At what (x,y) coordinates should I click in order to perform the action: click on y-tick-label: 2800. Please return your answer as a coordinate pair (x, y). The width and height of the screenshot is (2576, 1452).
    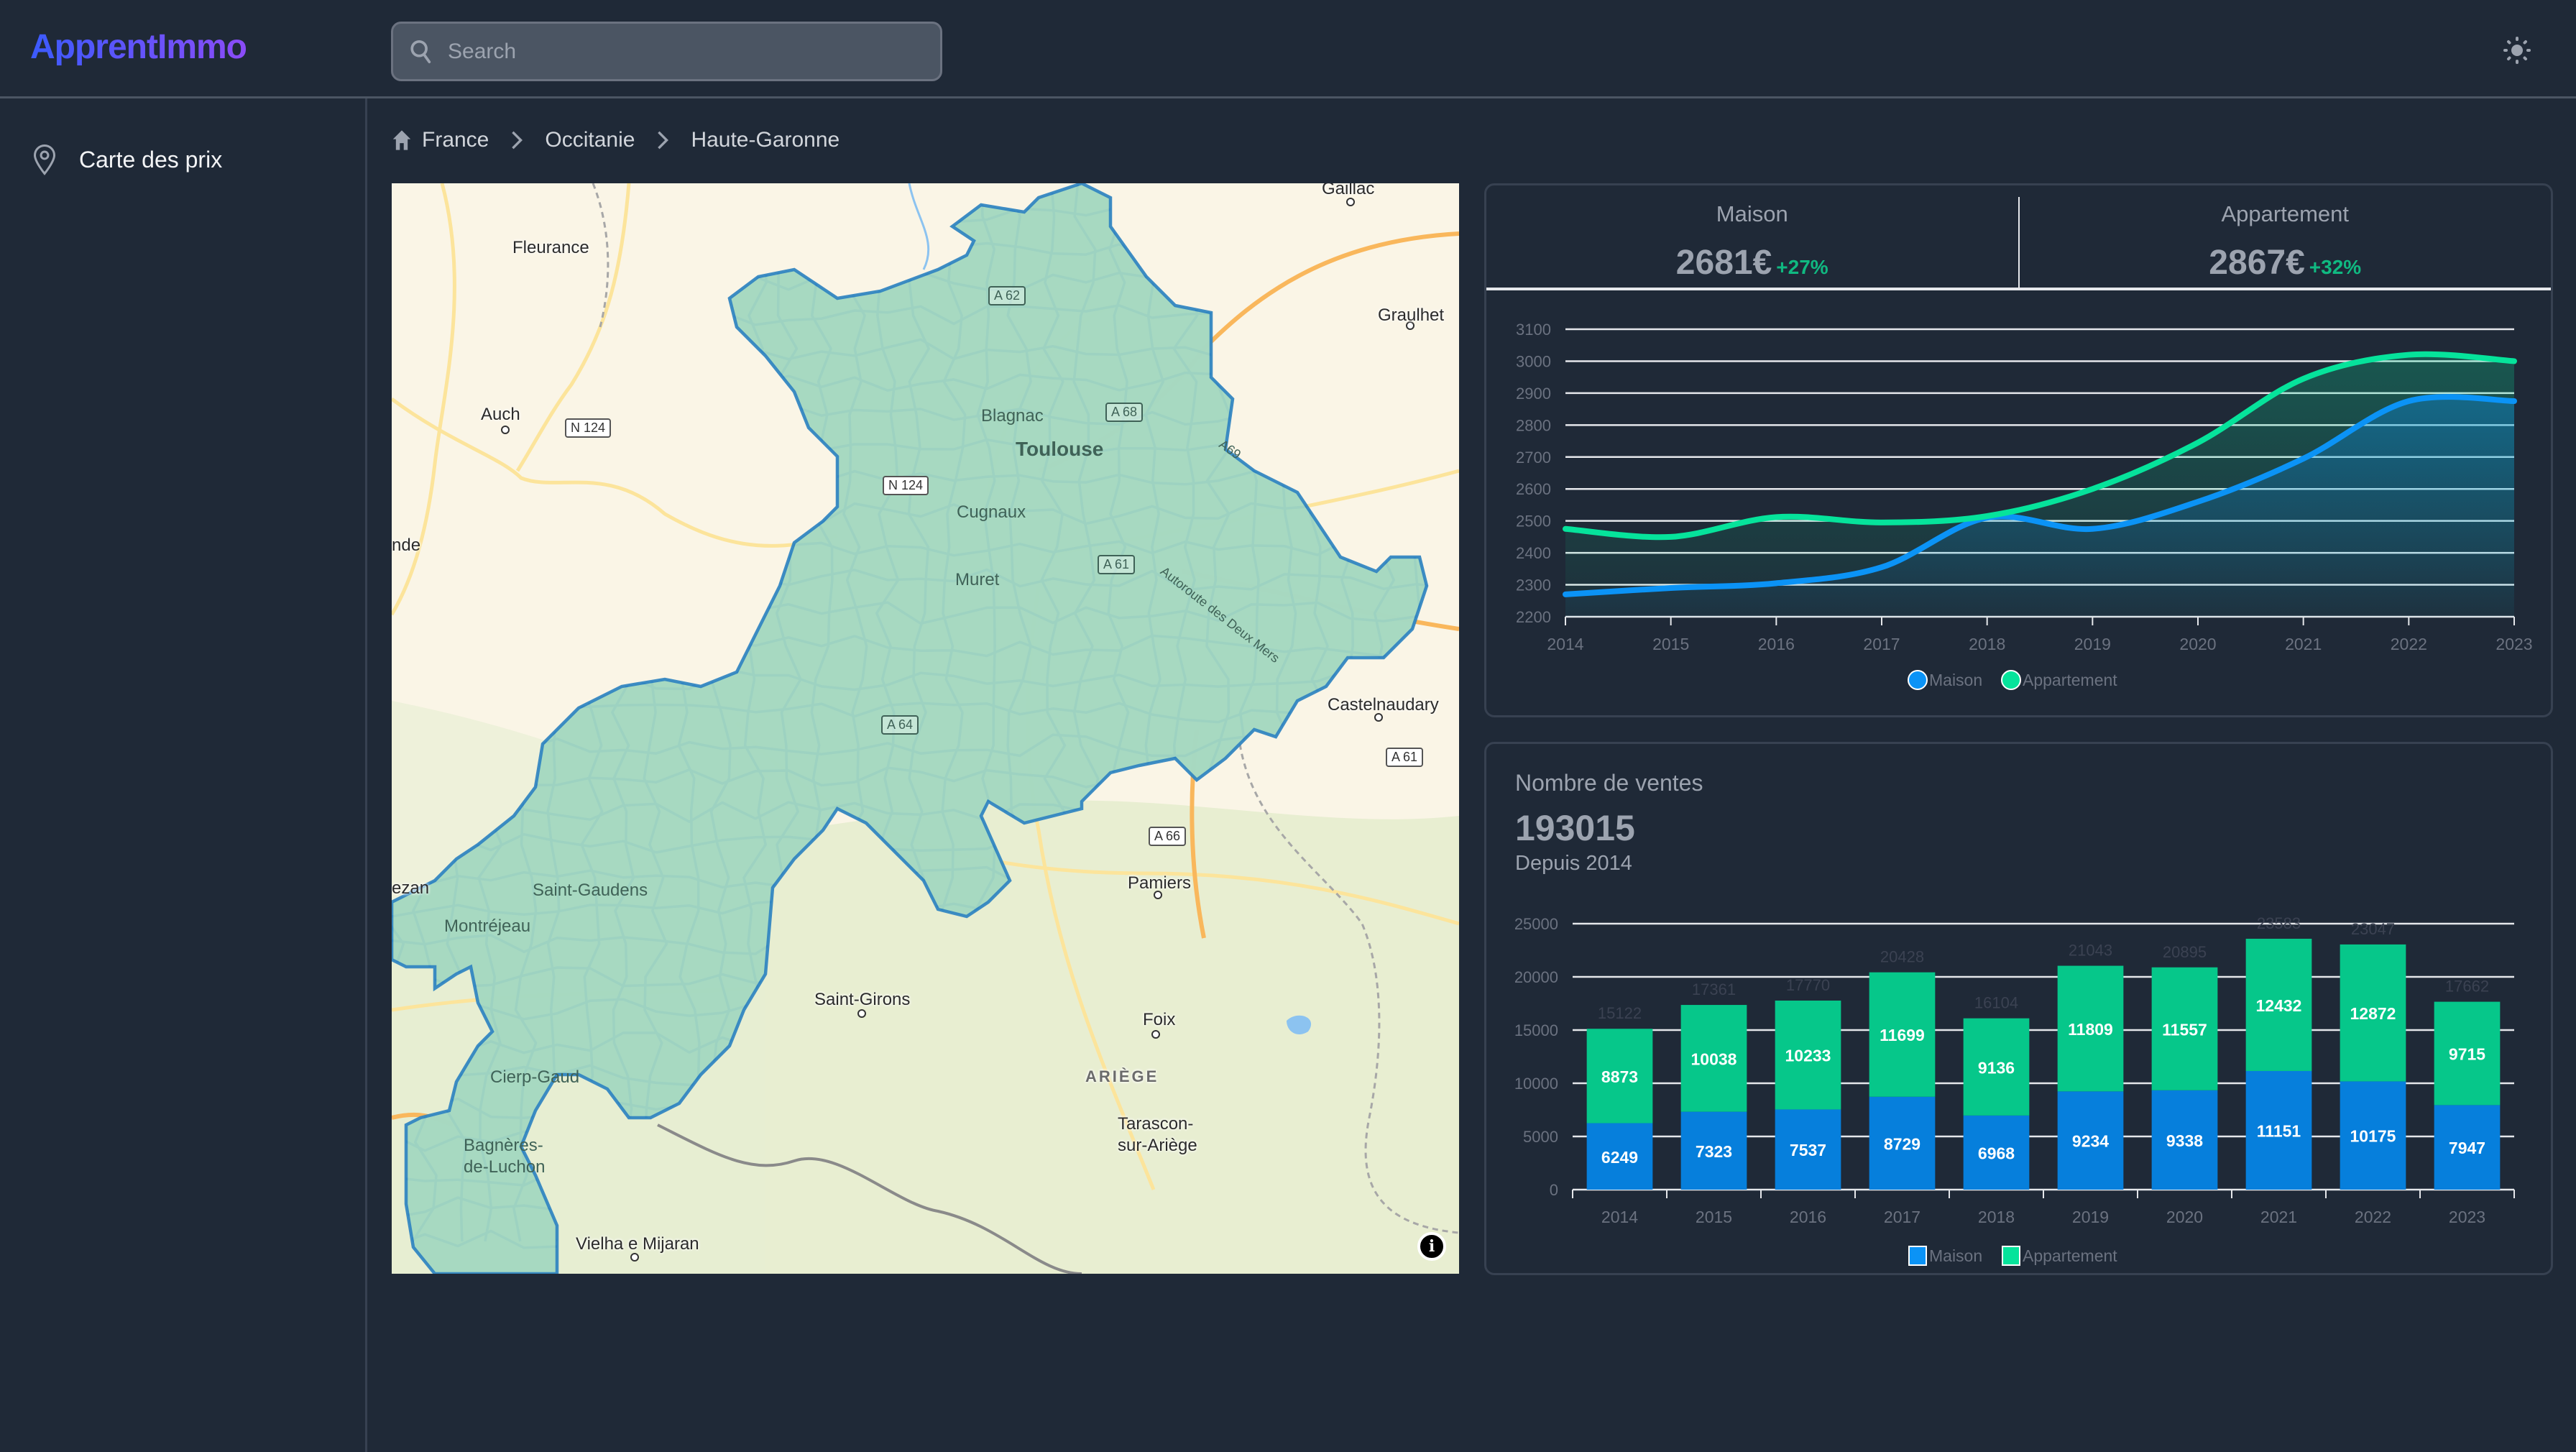
    Looking at the image, I should click on (1533, 425).